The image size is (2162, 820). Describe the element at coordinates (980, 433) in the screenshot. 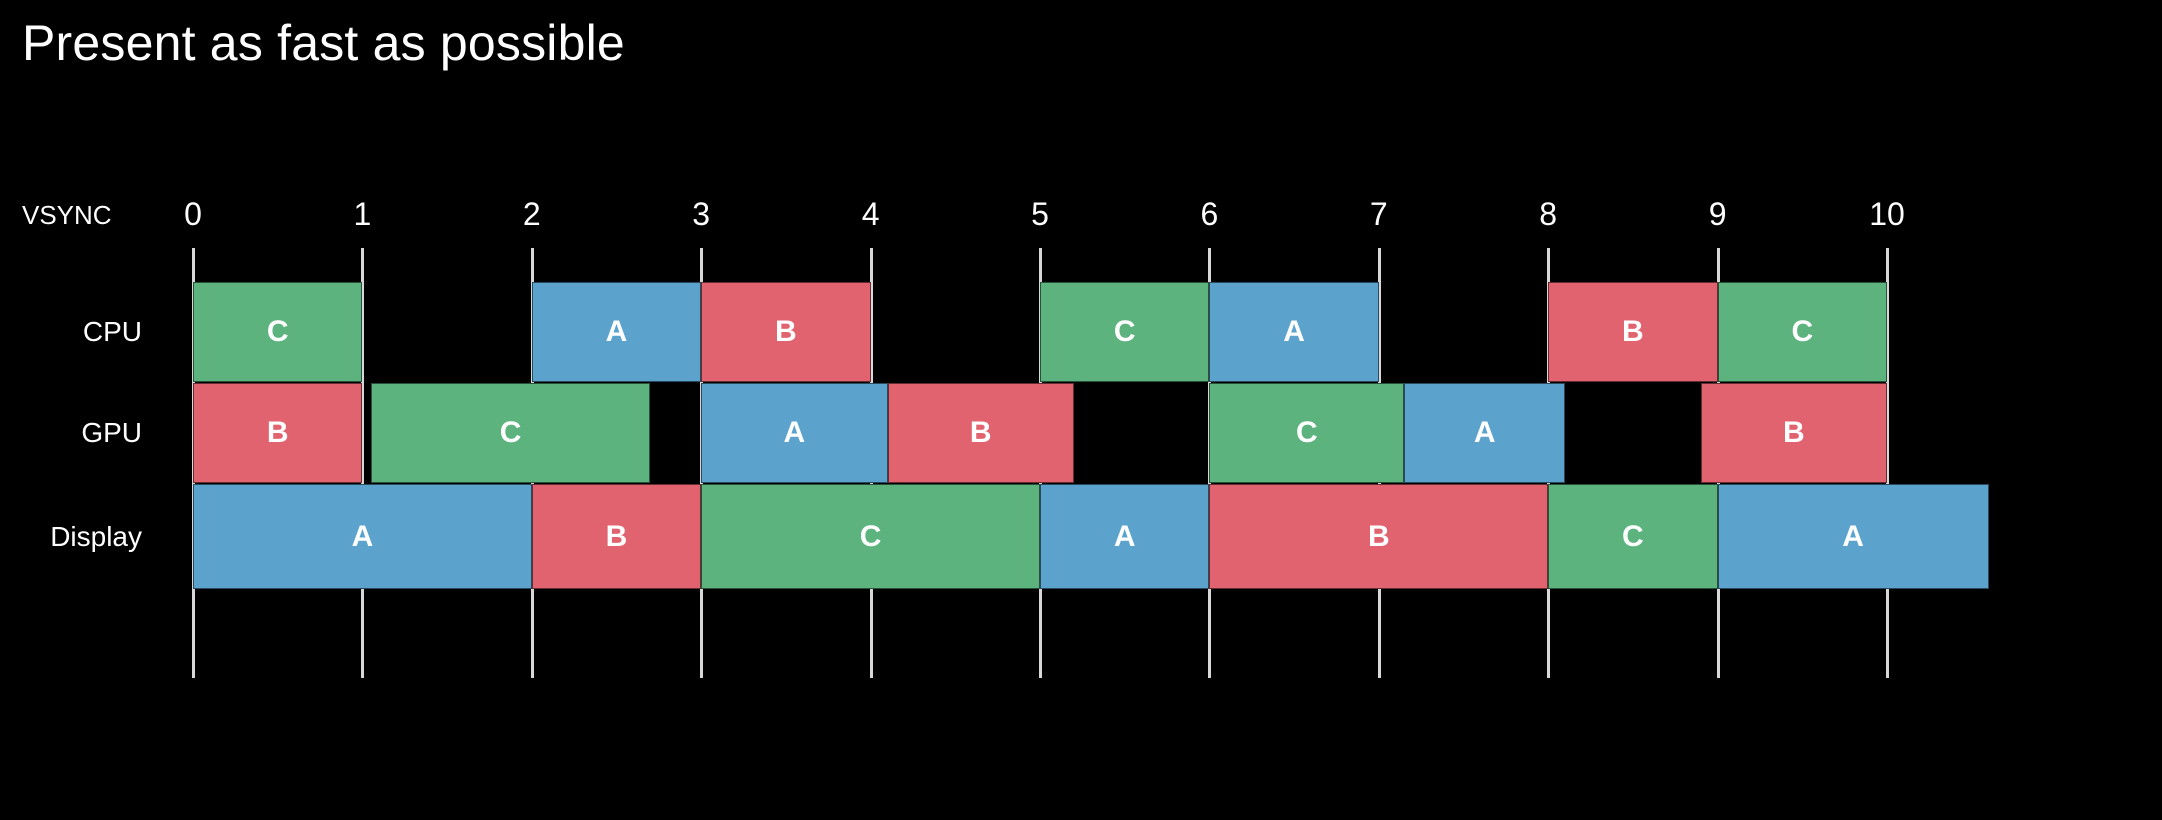

I see `bar-gpu-3-frame-b: B` at that location.